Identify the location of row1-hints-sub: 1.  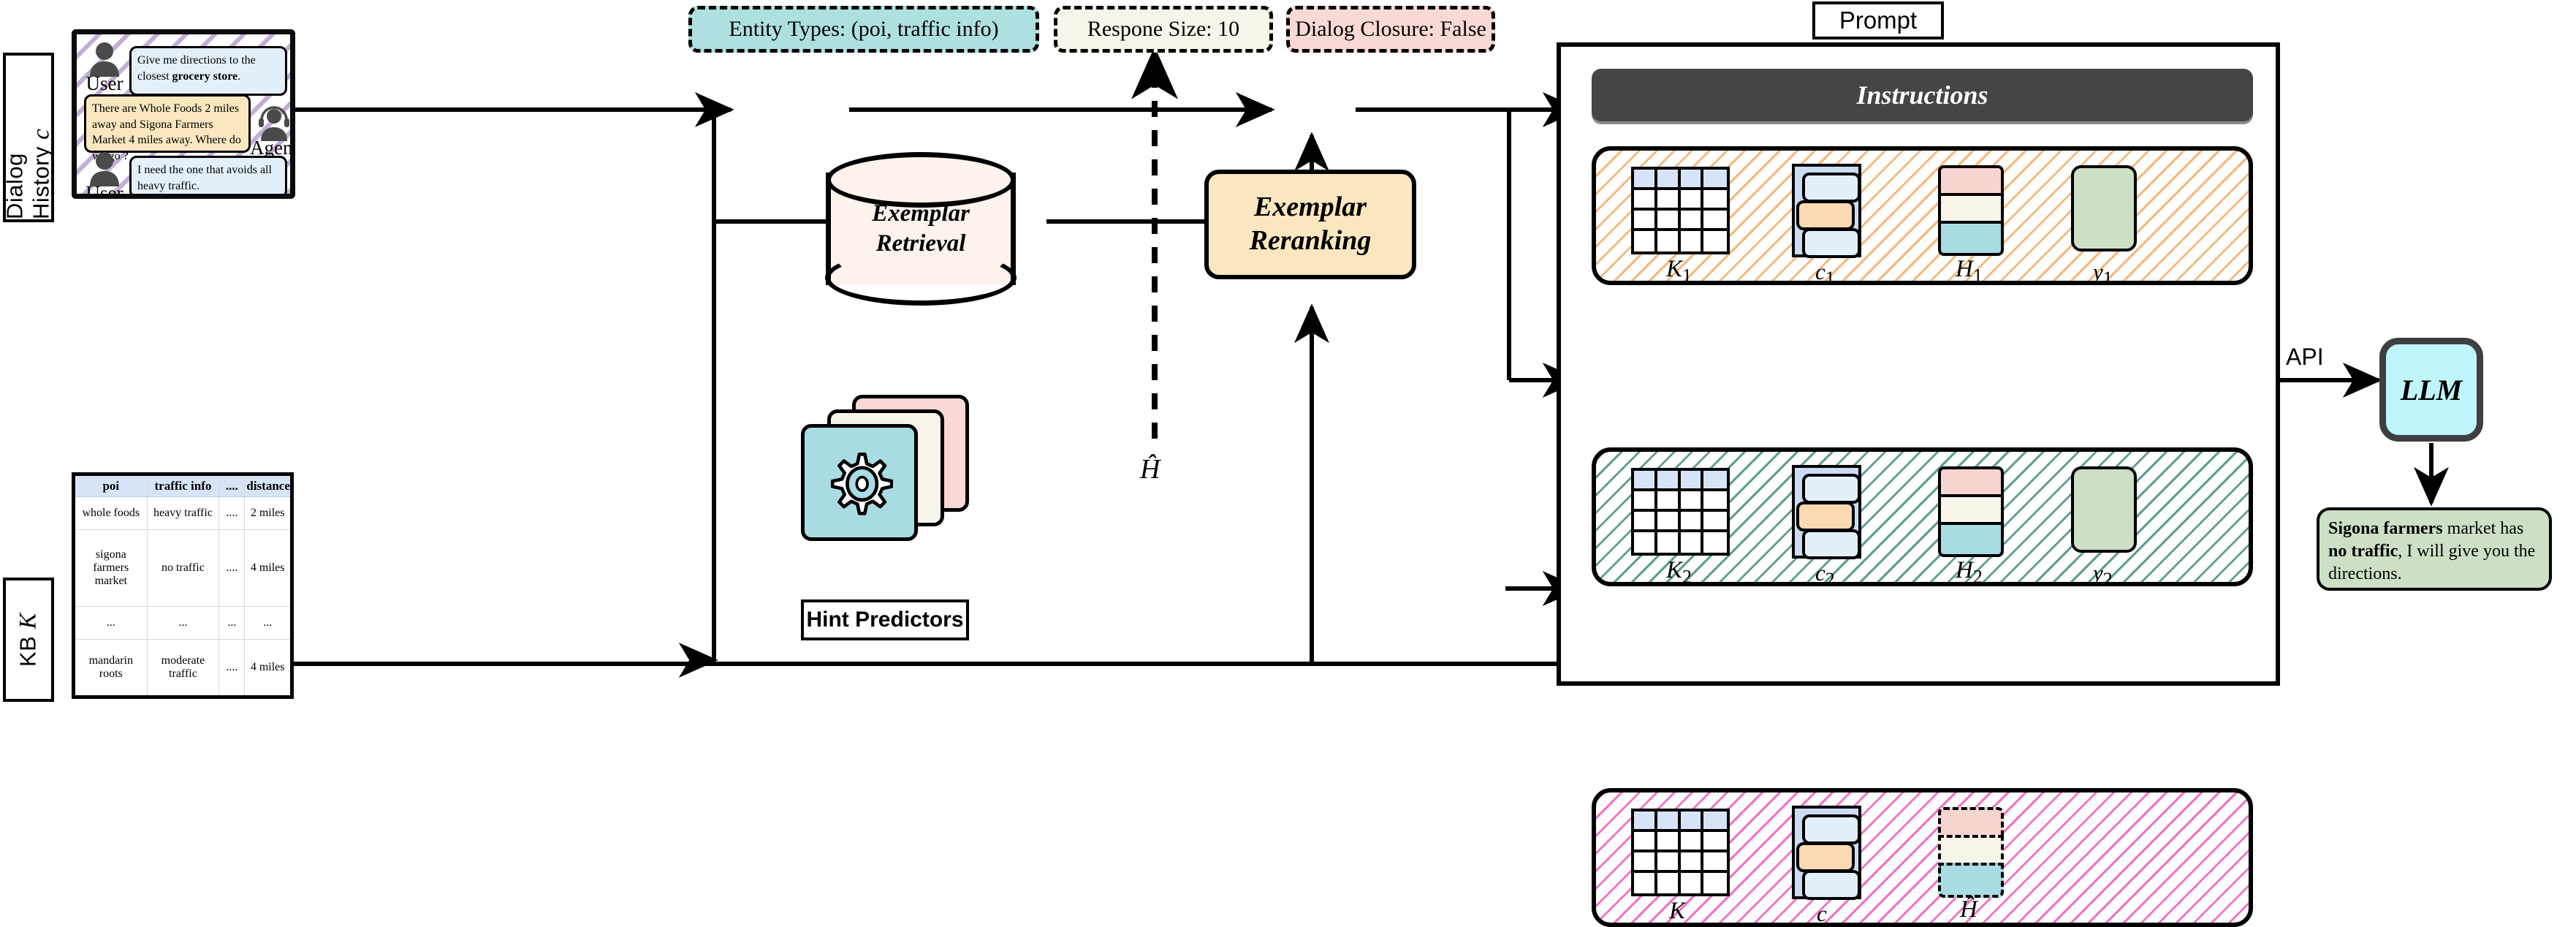
(1977, 275).